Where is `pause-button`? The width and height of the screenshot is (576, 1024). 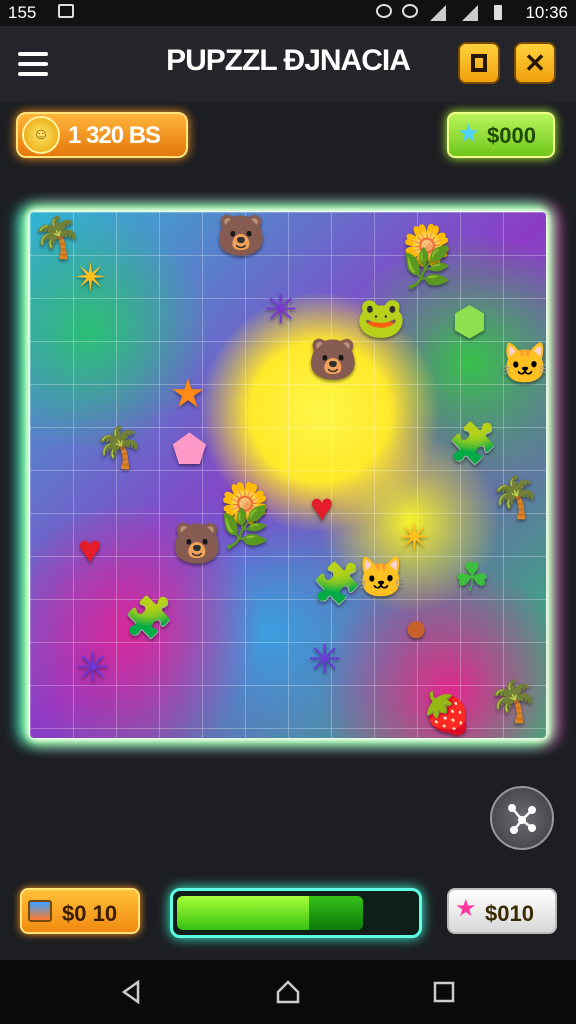
pause-button is located at coordinates (479, 63).